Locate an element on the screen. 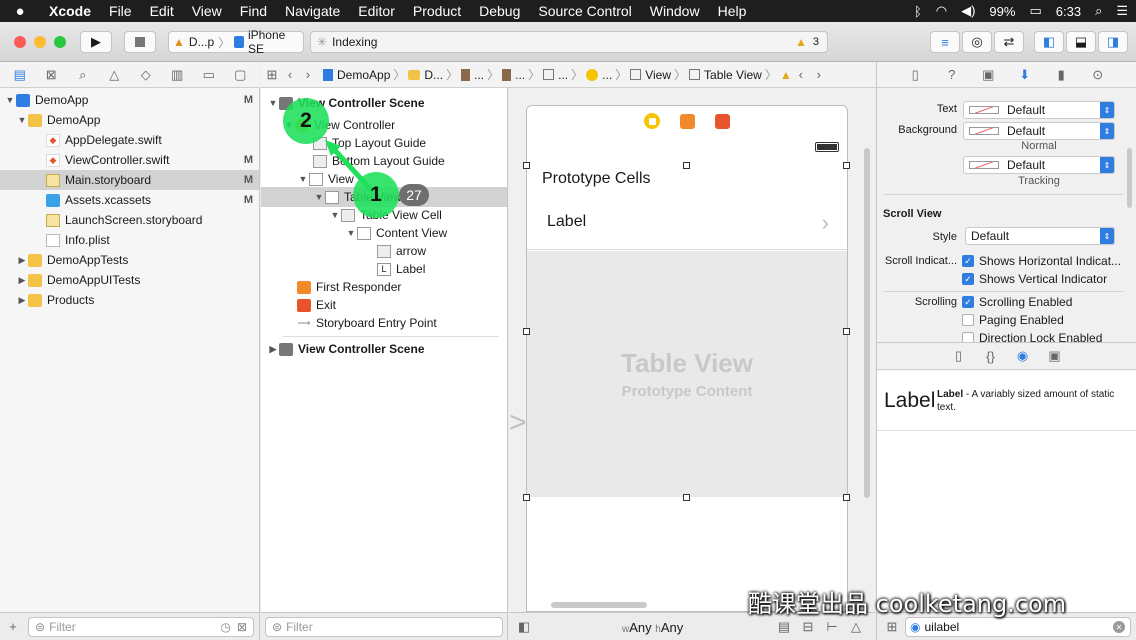 The image size is (1136, 640). menu-debug: Debug is located at coordinates (499, 11).